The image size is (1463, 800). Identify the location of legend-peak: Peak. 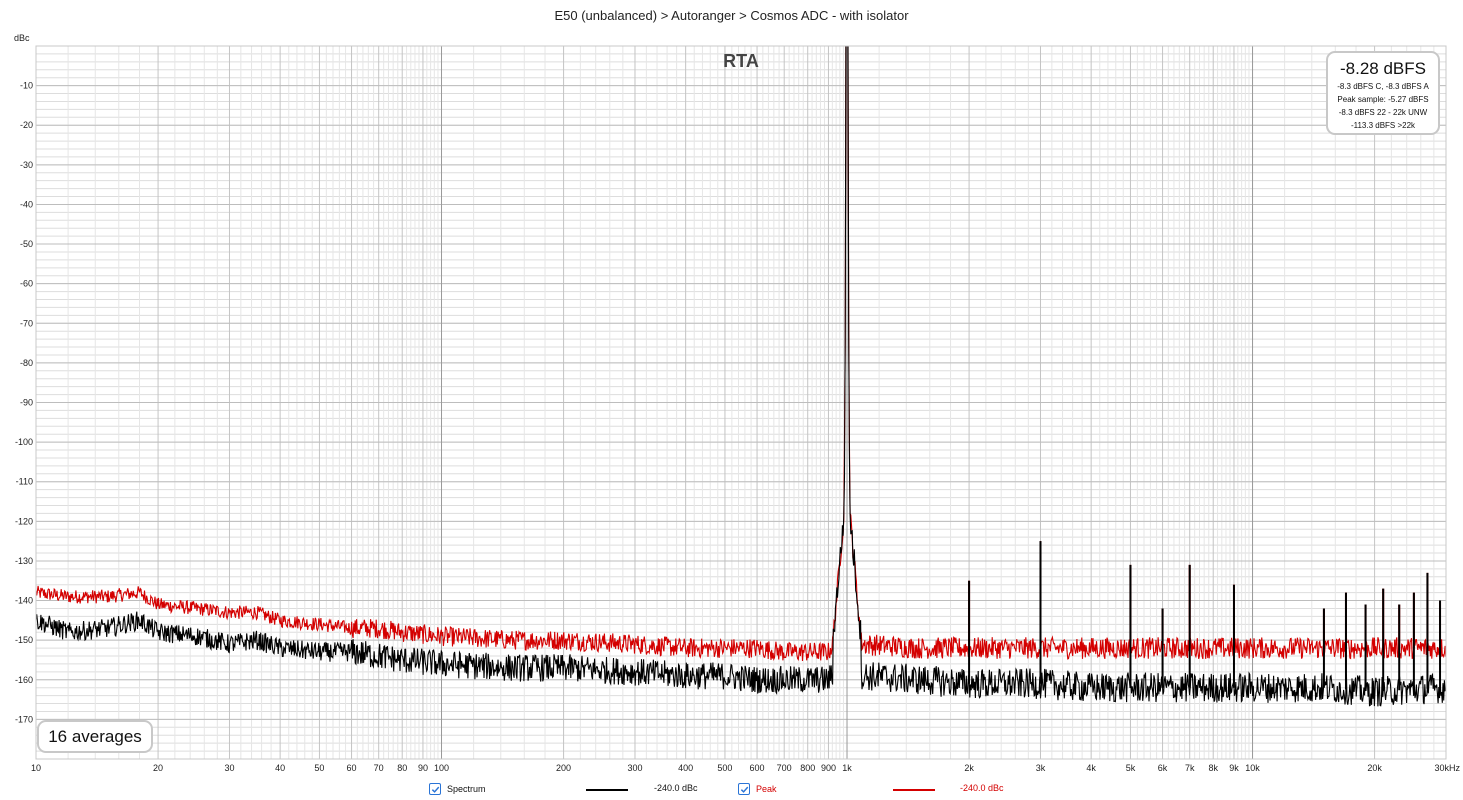
(757, 789).